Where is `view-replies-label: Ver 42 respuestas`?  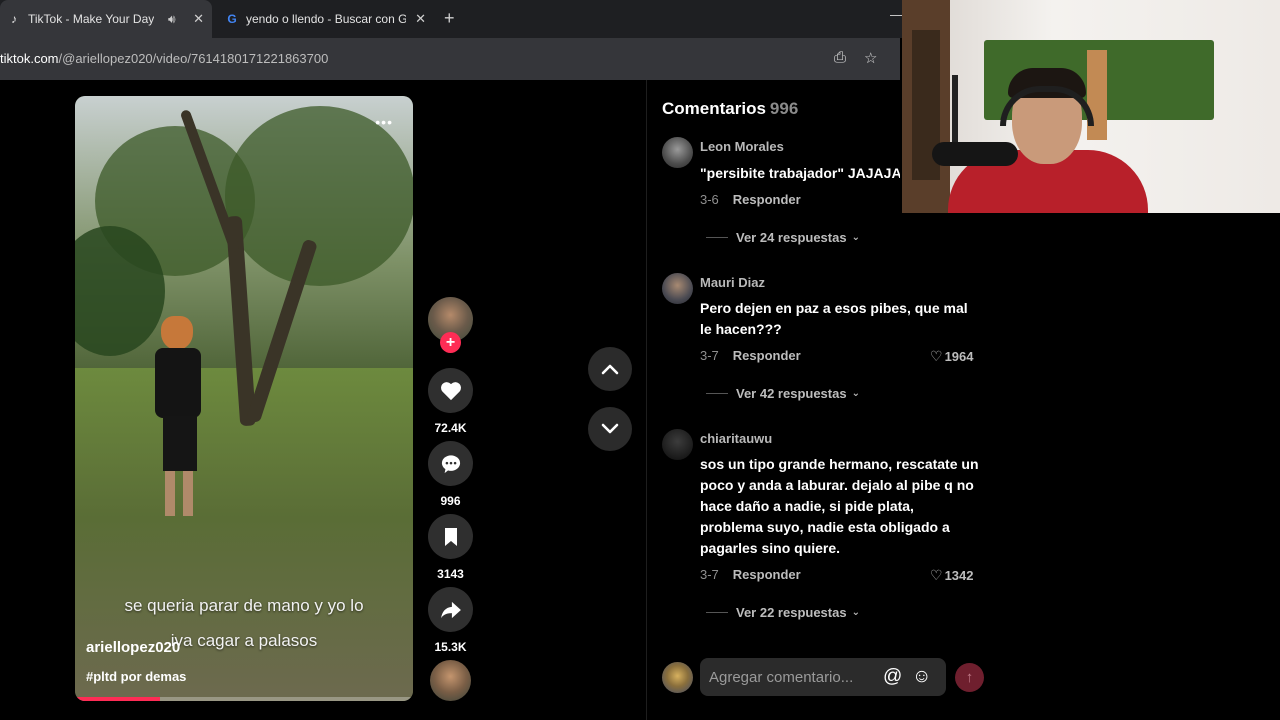 view-replies-label: Ver 42 respuestas is located at coordinates (791, 393).